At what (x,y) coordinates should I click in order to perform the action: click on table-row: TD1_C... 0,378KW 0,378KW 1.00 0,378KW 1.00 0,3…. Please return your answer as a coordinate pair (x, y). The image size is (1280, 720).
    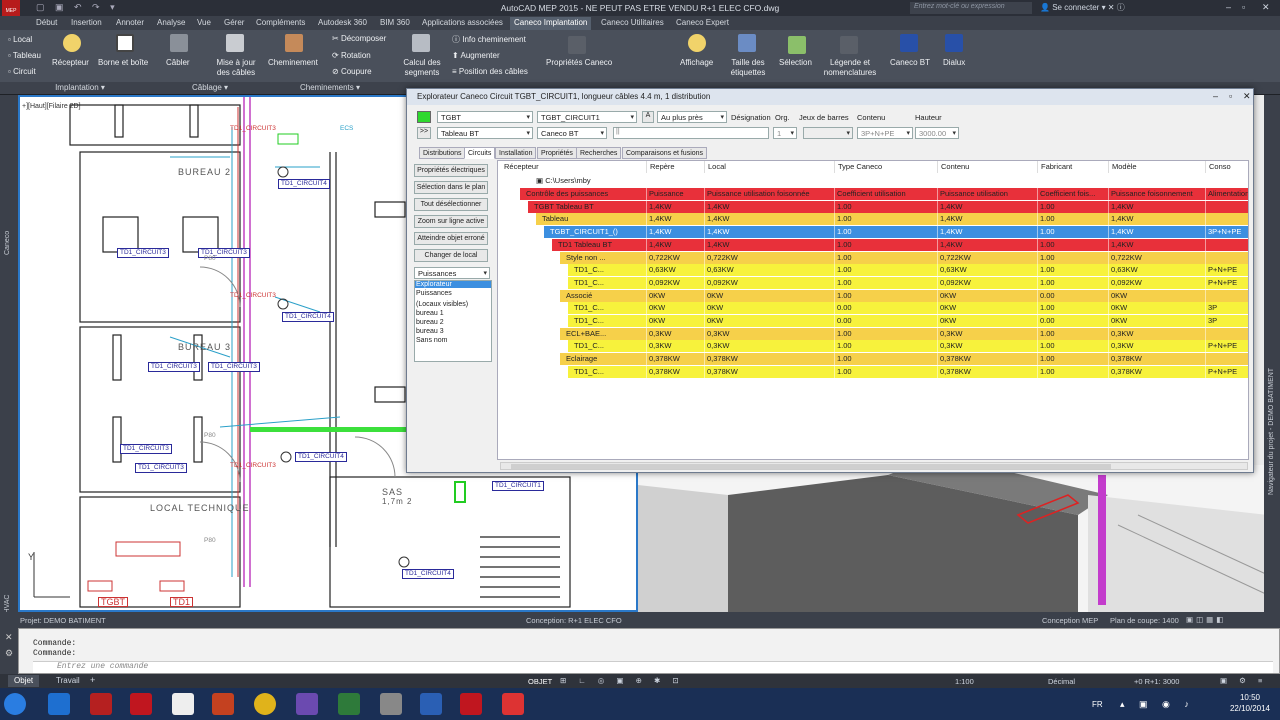
    Looking at the image, I should click on (873, 371).